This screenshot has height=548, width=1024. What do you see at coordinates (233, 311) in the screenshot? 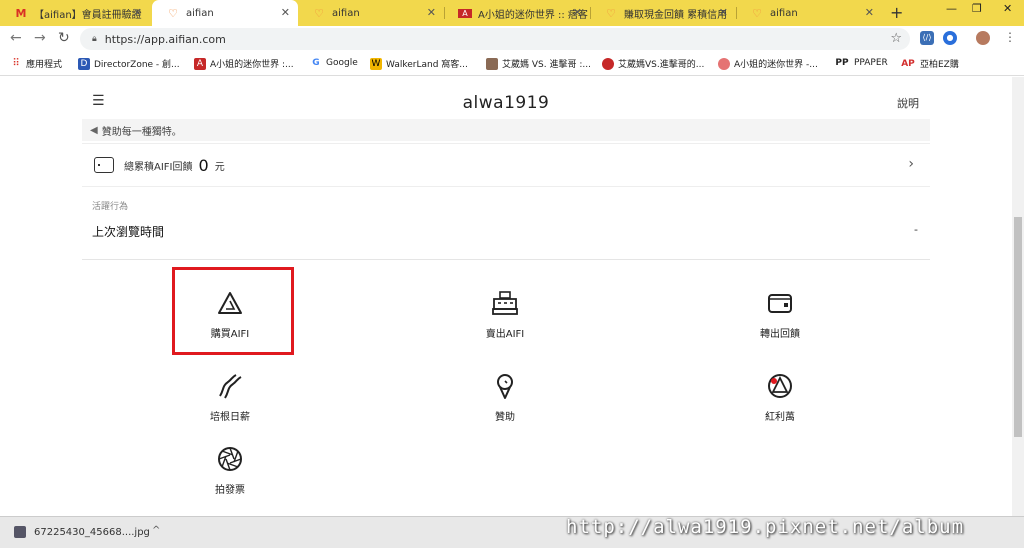
I see `highlight-box` at bounding box center [233, 311].